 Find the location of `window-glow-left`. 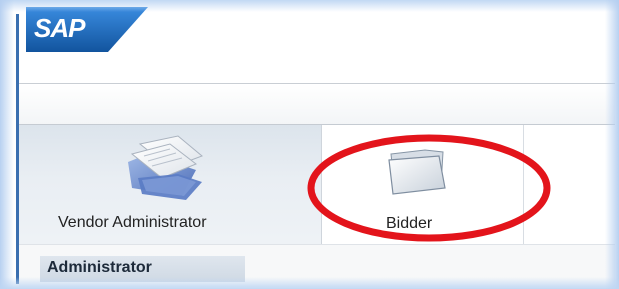

window-glow-left is located at coordinates (7, 144).